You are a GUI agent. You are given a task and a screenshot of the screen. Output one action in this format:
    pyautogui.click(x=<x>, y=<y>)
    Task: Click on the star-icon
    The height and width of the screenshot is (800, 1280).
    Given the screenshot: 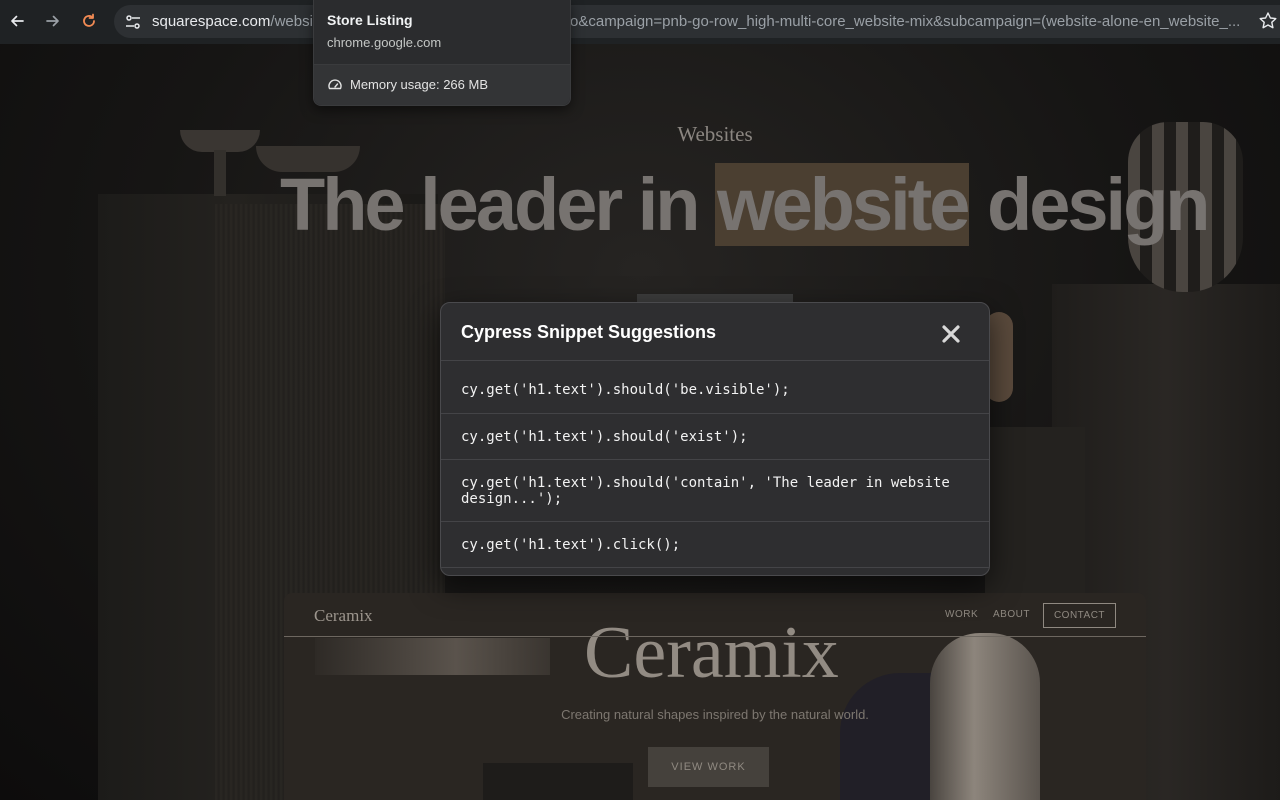 What is the action you would take?
    pyautogui.click(x=1268, y=20)
    